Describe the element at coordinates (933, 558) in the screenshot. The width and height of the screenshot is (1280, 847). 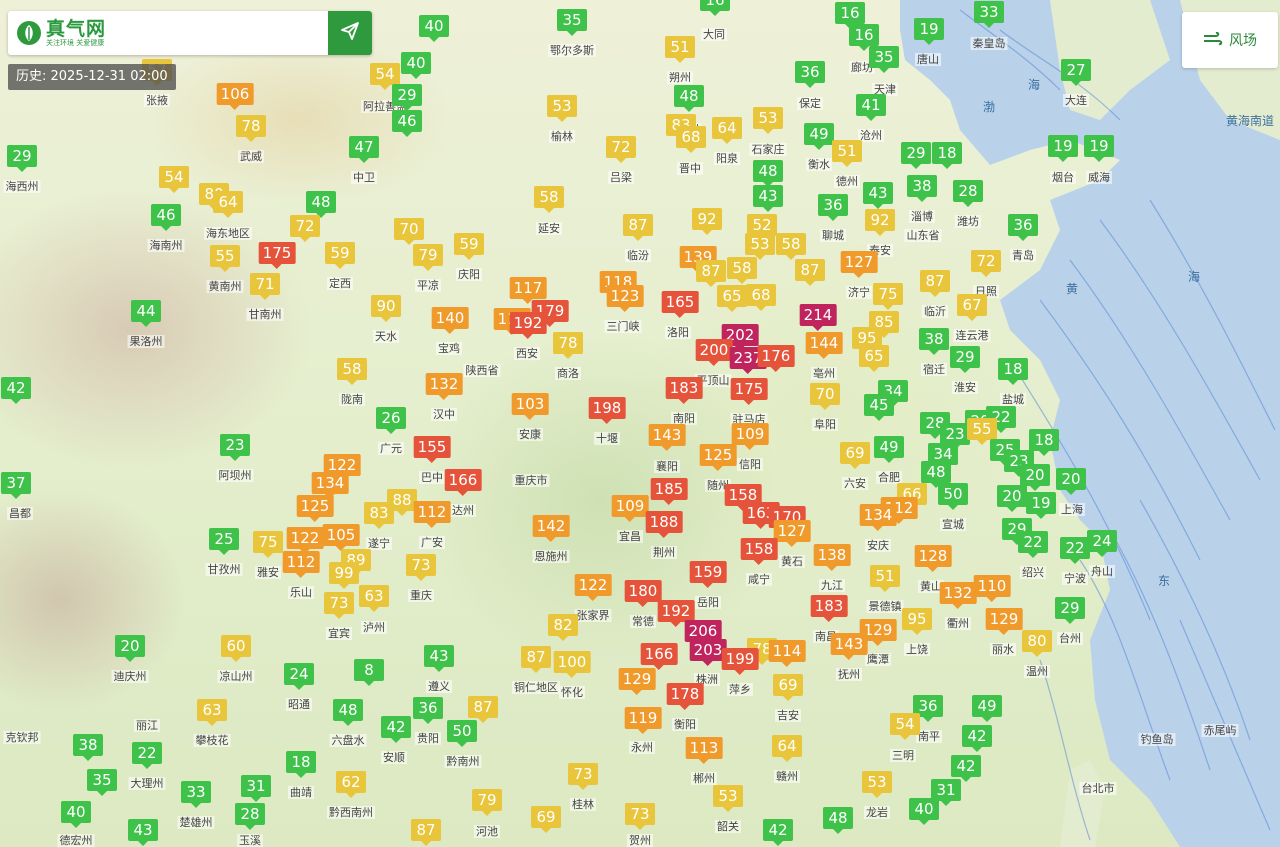
I see `aqi-marker: 128` at that location.